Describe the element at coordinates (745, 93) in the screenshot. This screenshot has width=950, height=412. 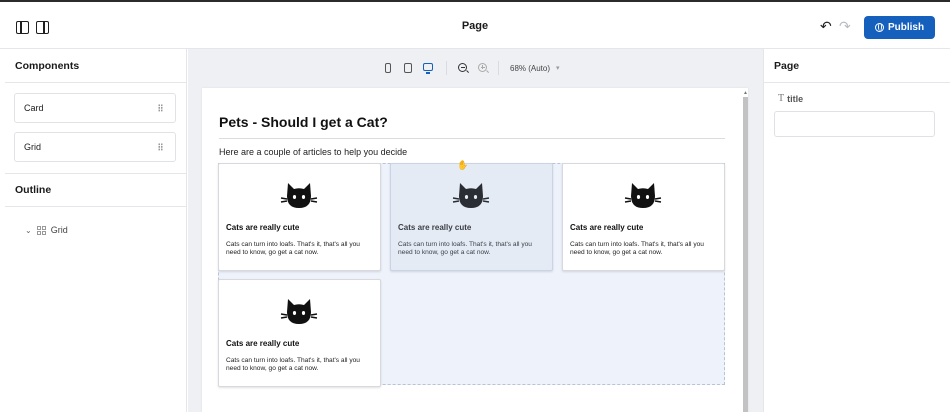
I see `scroll-up-icon: ▲` at that location.